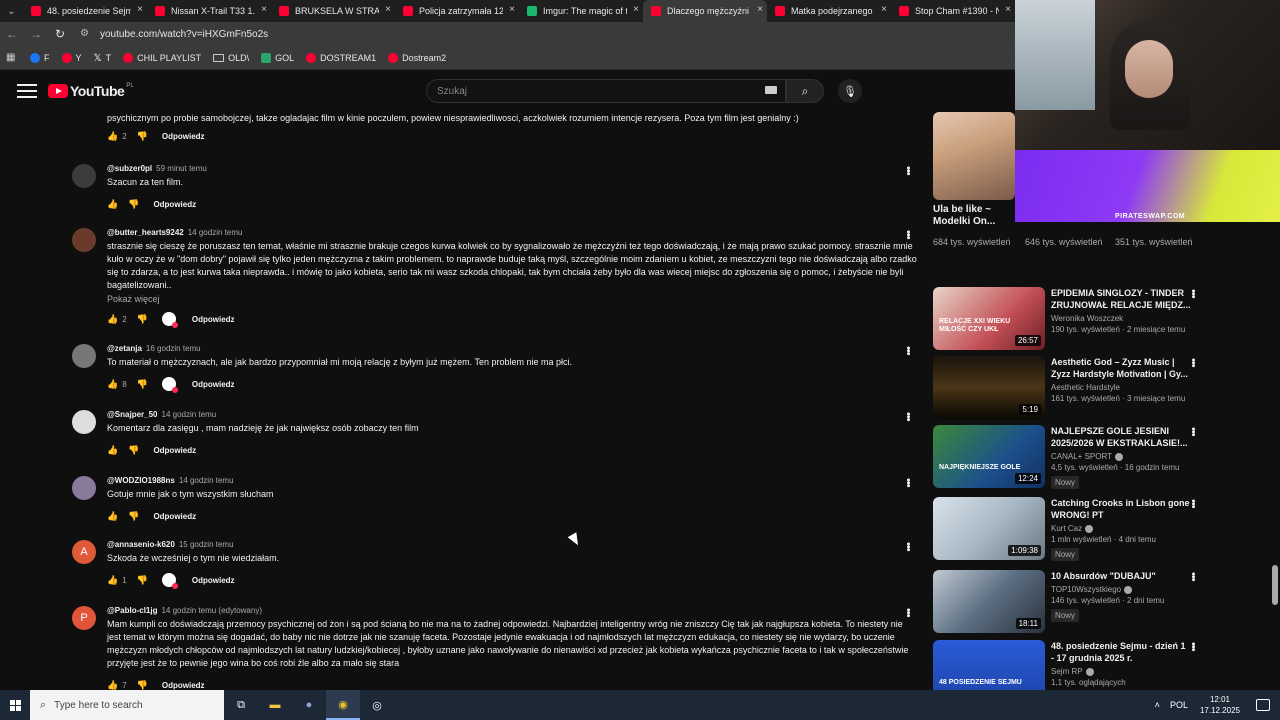  Describe the element at coordinates (333, 11) in the screenshot. I see `browser-tab: BRUKSELA W STRACHU ×` at that location.